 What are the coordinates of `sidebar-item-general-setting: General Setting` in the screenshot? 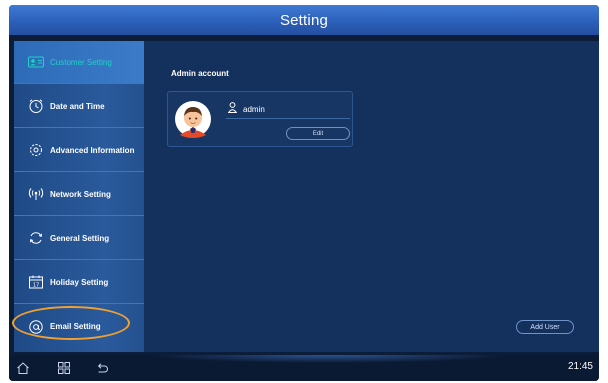 It's located at (79, 238).